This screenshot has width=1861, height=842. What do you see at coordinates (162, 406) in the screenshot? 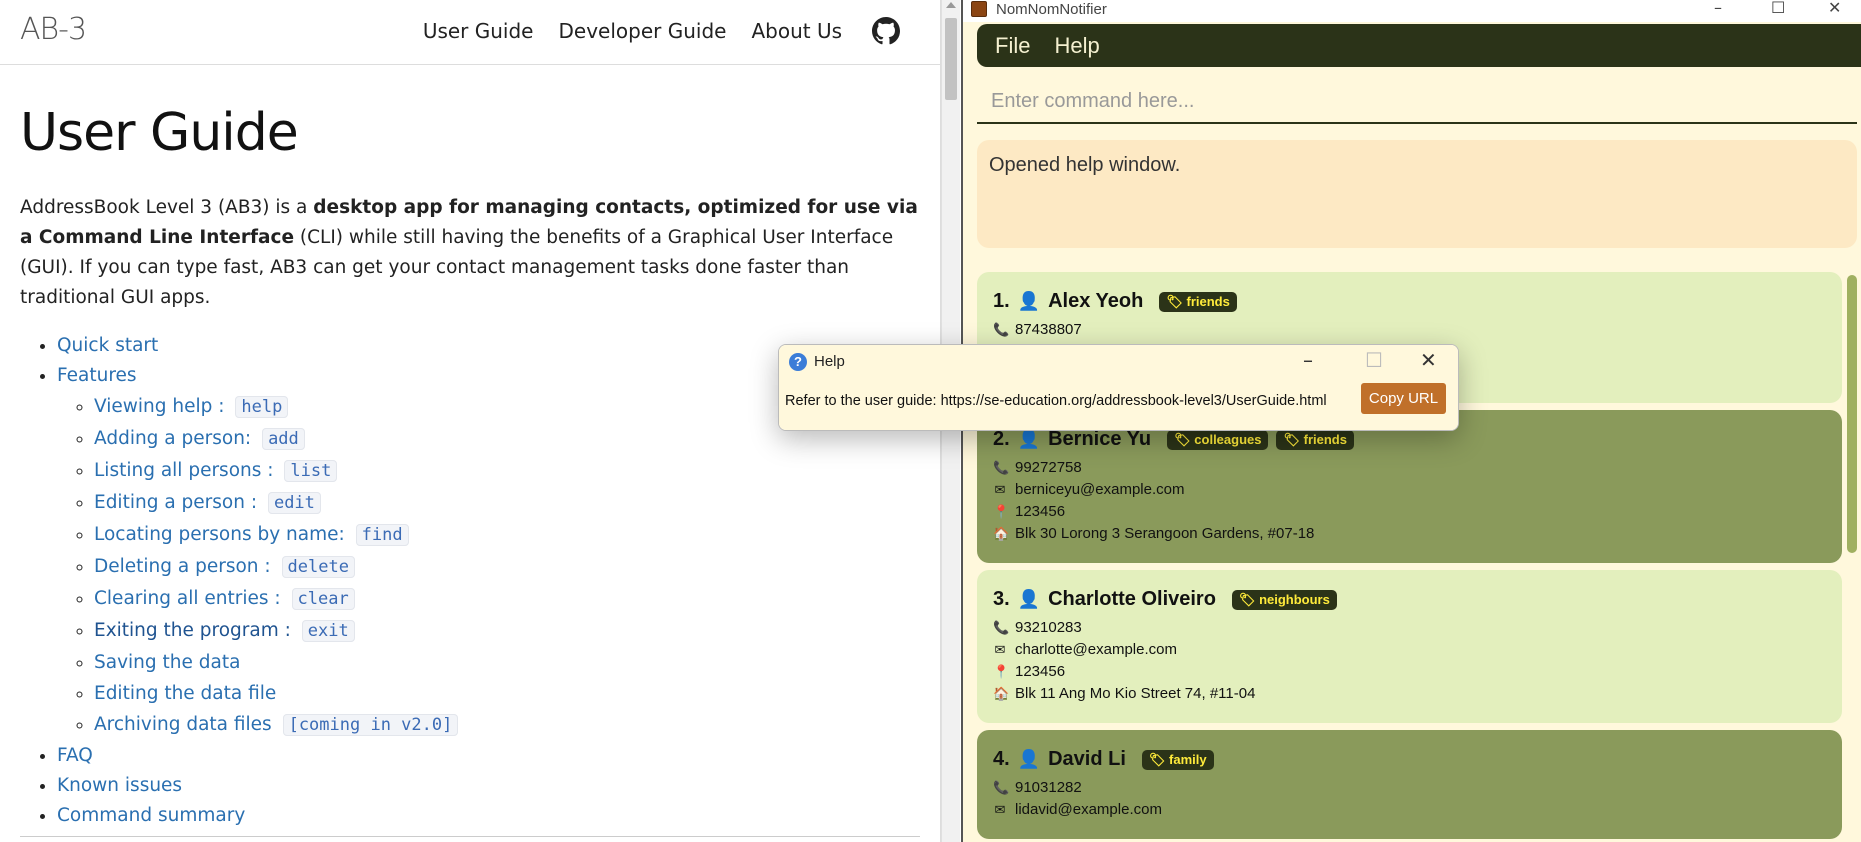
I see `toc-link-viewing-help: Viewing help :` at bounding box center [162, 406].